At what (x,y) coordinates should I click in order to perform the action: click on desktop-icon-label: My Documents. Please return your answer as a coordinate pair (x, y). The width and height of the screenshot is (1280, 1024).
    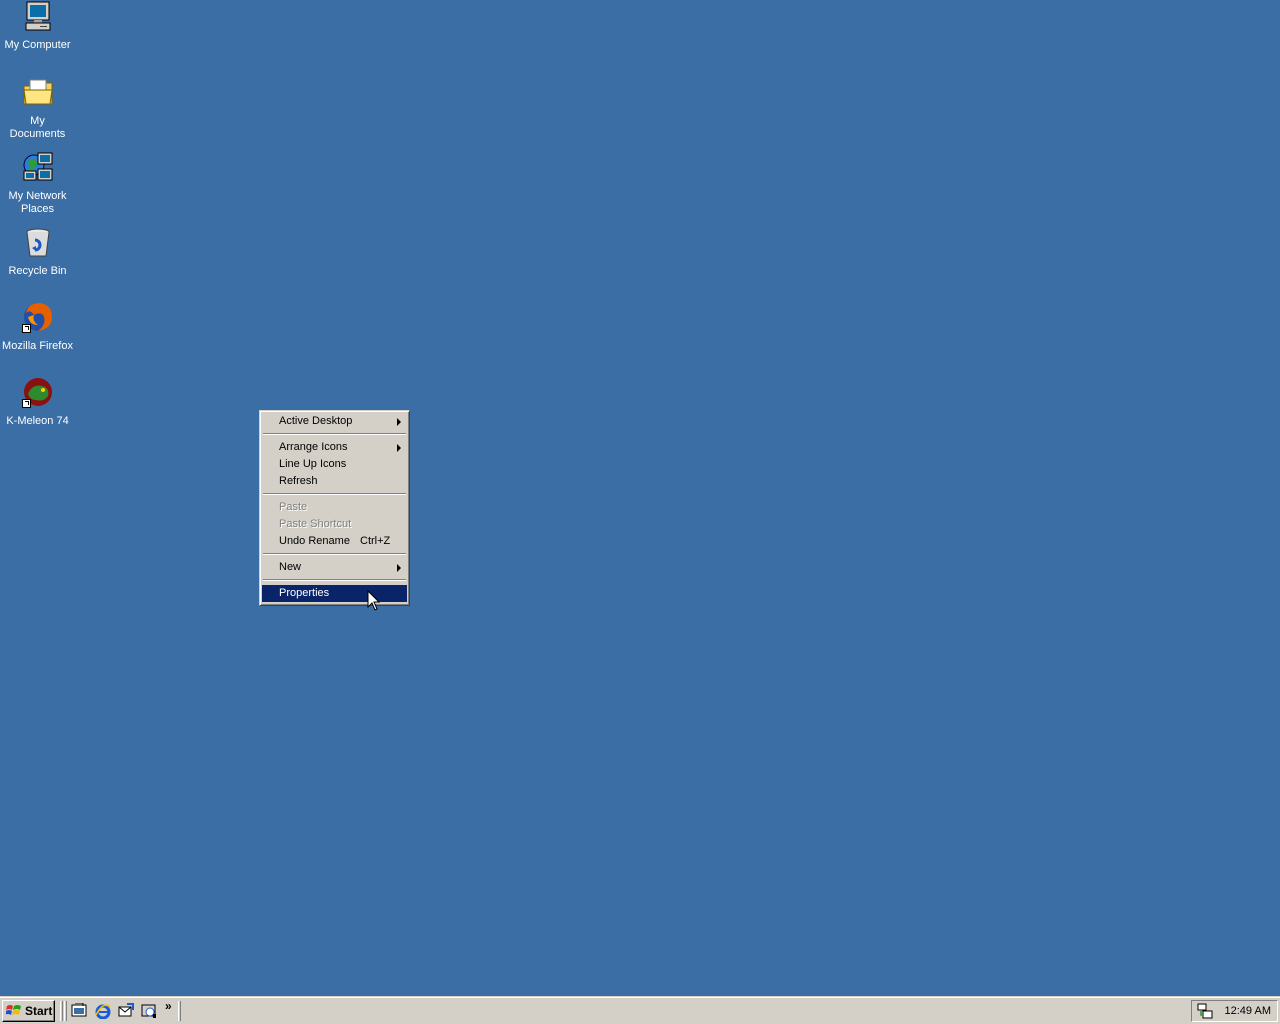
    Looking at the image, I should click on (37, 127).